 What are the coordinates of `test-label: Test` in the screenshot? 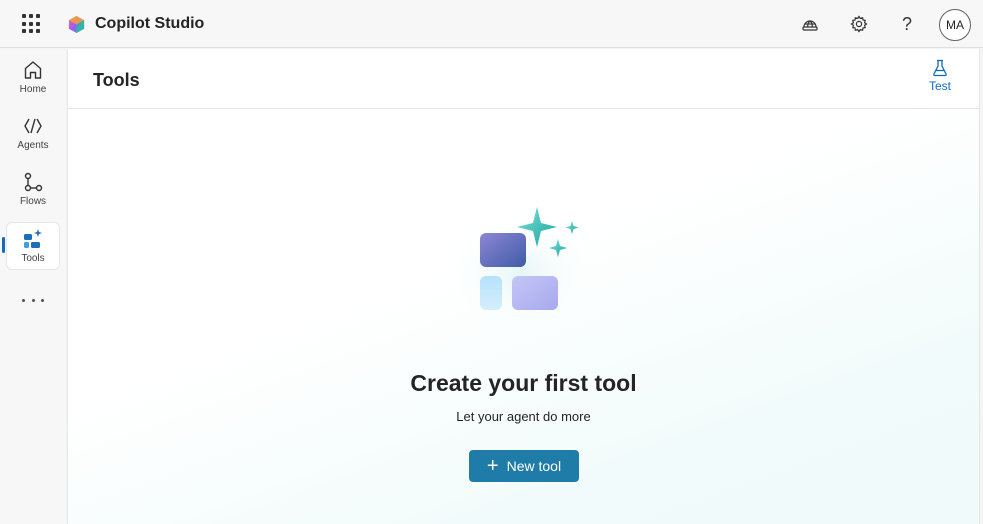 It's located at (939, 86).